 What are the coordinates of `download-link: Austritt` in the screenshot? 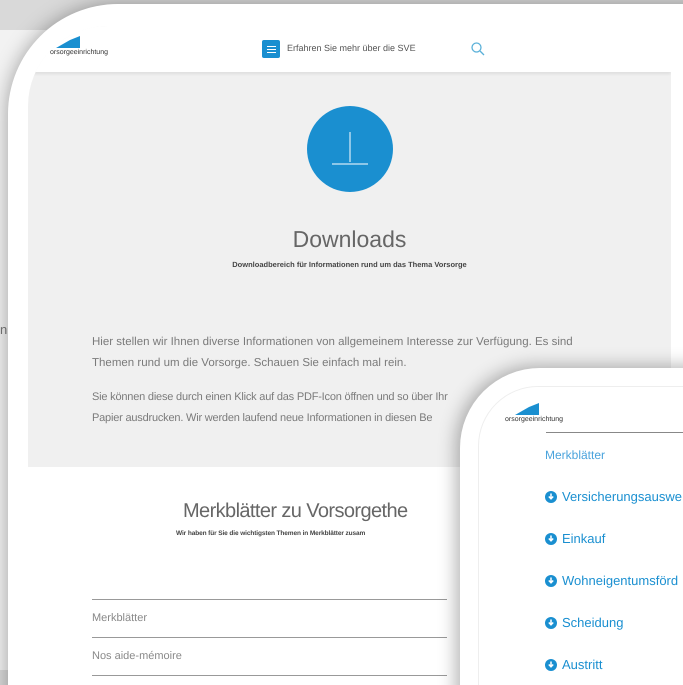 It's located at (614, 665).